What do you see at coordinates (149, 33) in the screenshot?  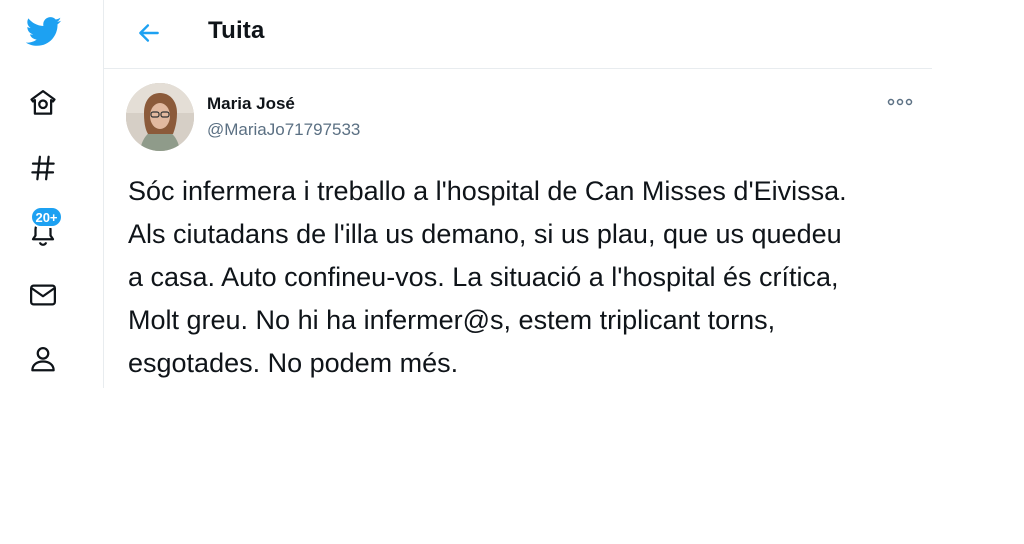 I see `arrow-left-icon` at bounding box center [149, 33].